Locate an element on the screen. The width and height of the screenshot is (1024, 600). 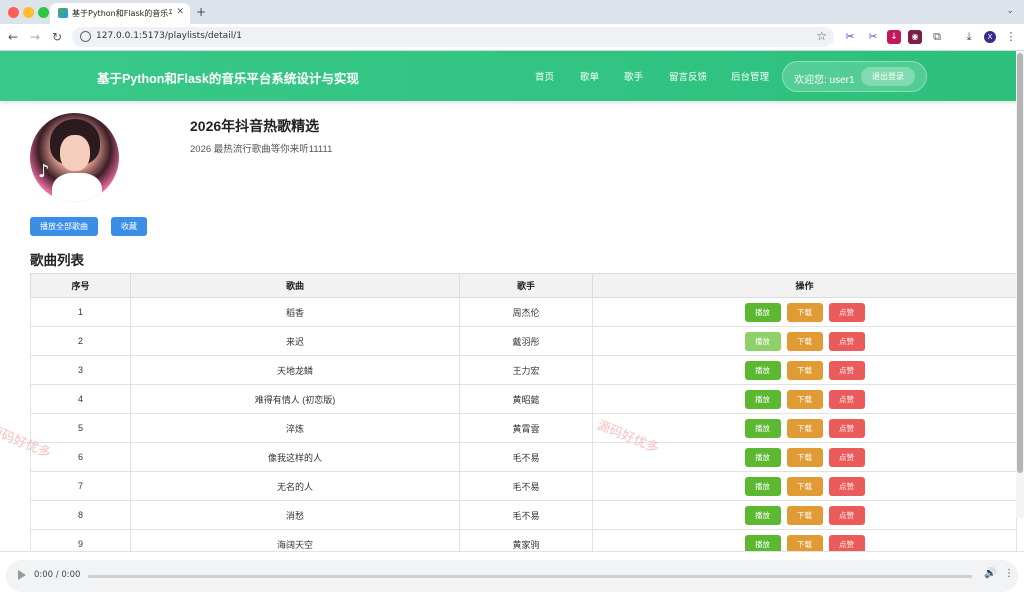
song-number: 2 is located at coordinates (80, 341).